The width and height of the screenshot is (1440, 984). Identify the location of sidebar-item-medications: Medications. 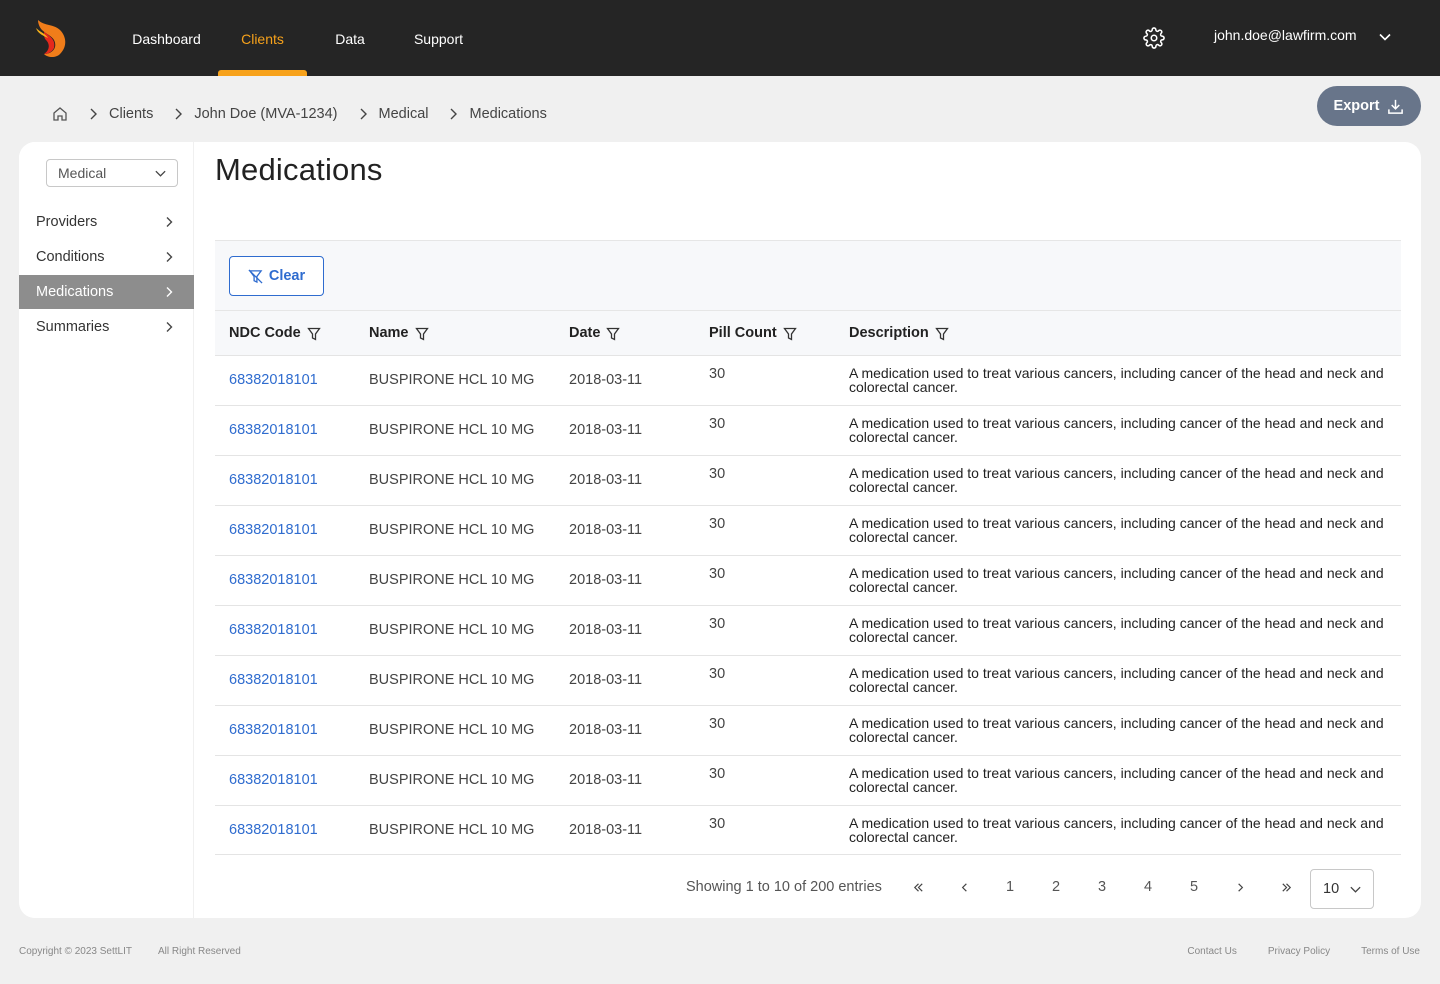
(106, 292).